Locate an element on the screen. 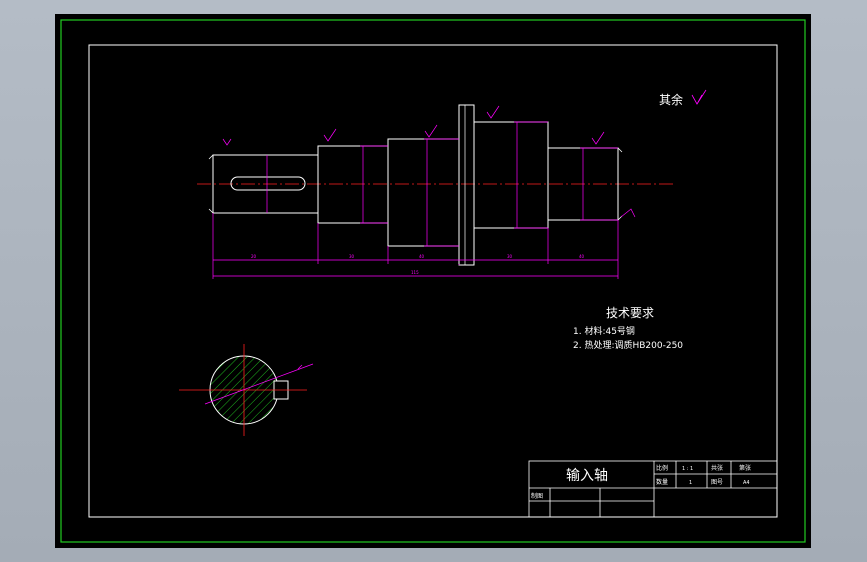 The width and height of the screenshot is (867, 562). surface-finish-note: 其余 is located at coordinates (671, 99).